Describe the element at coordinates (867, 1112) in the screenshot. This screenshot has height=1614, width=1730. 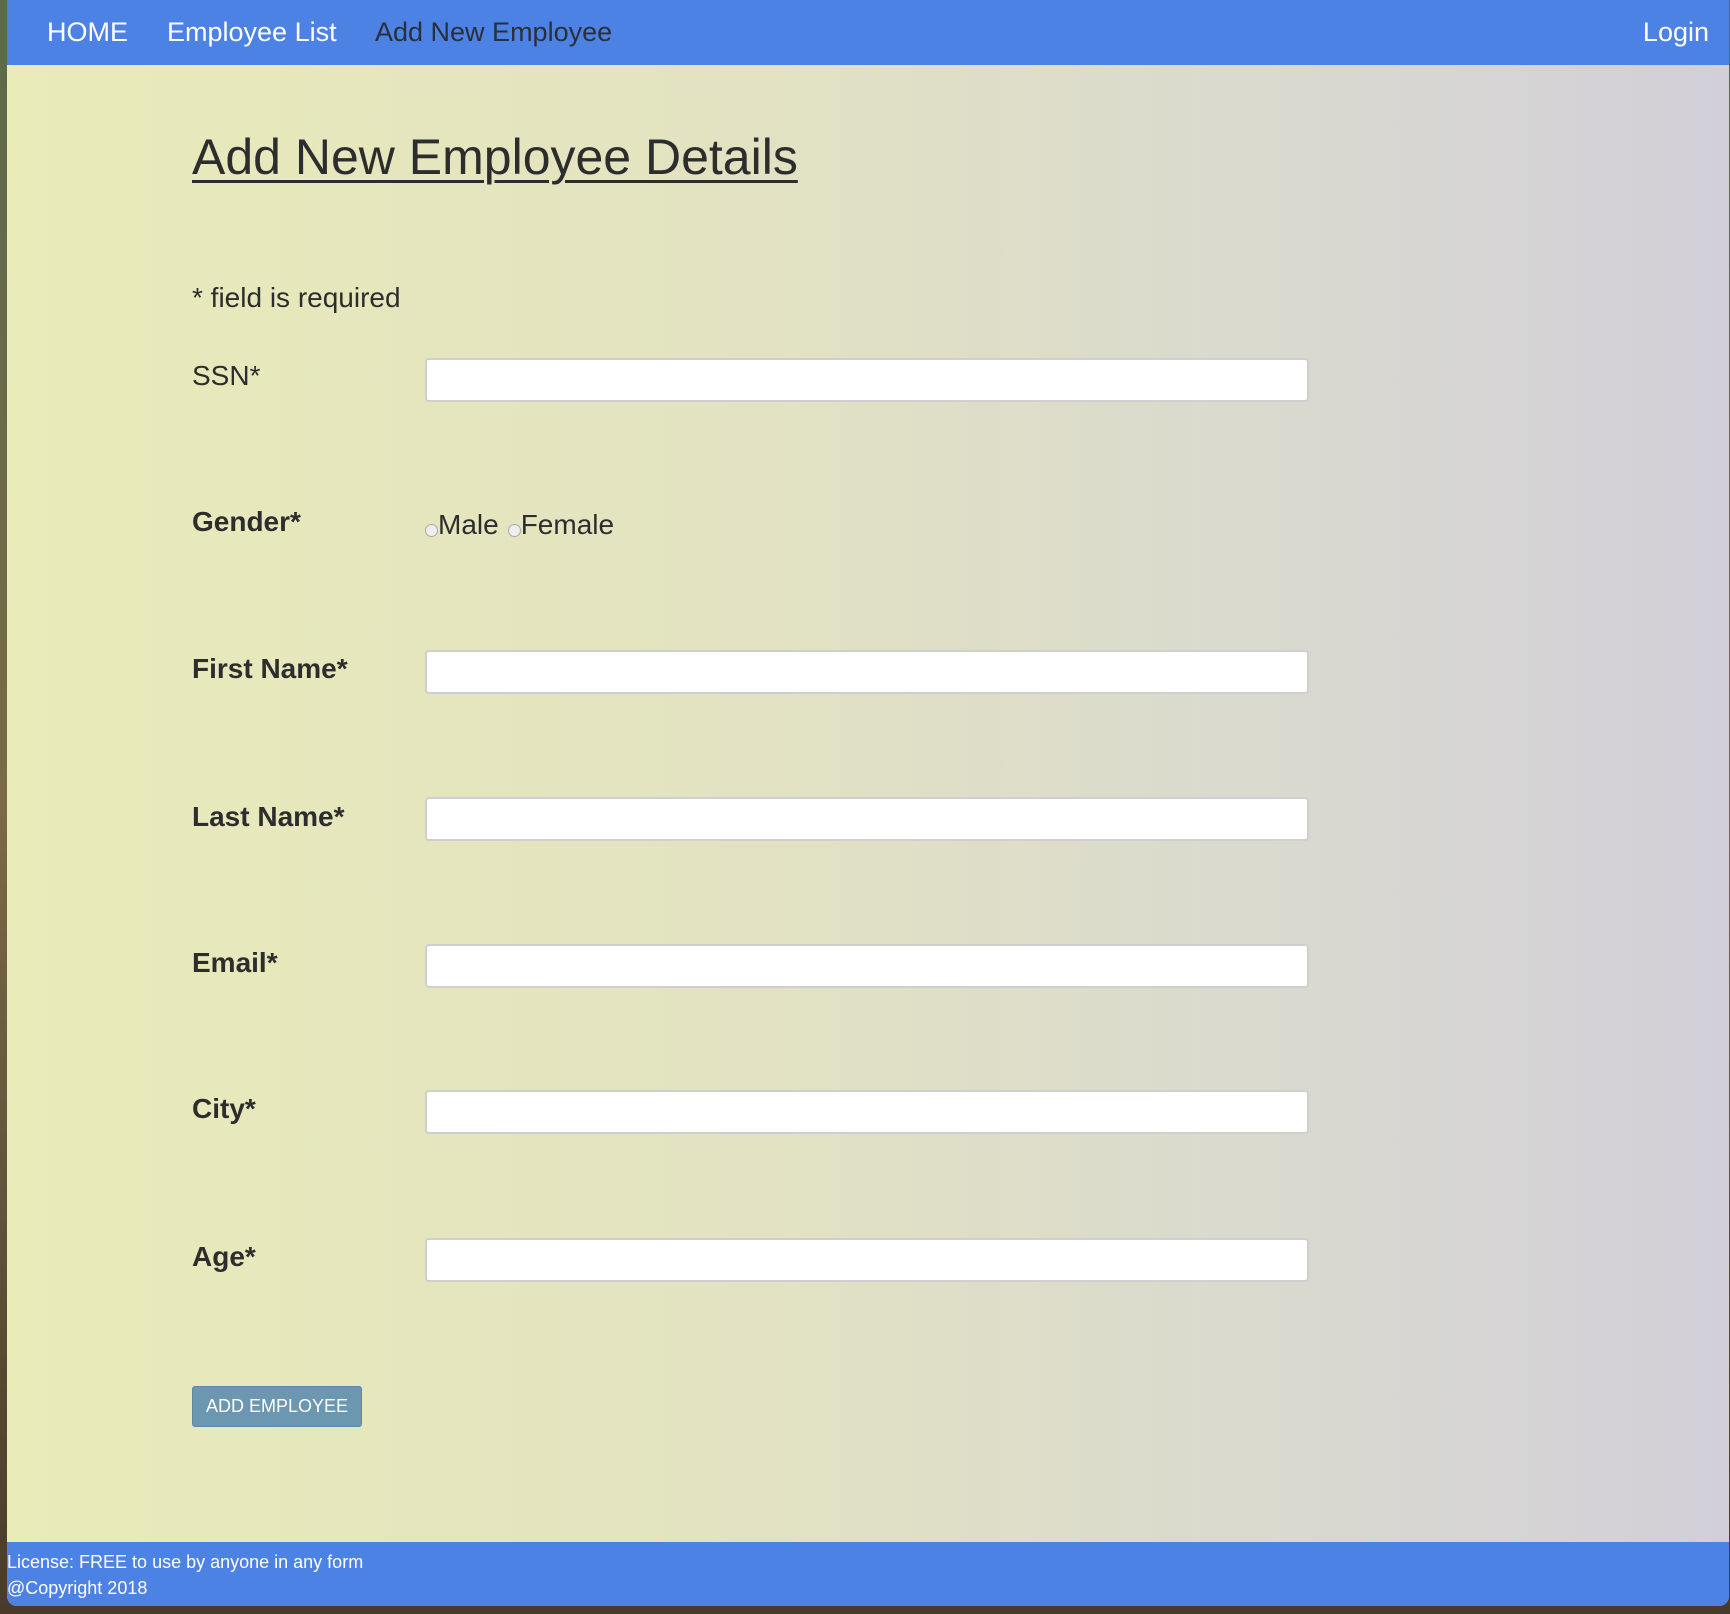
I see `city-input` at that location.